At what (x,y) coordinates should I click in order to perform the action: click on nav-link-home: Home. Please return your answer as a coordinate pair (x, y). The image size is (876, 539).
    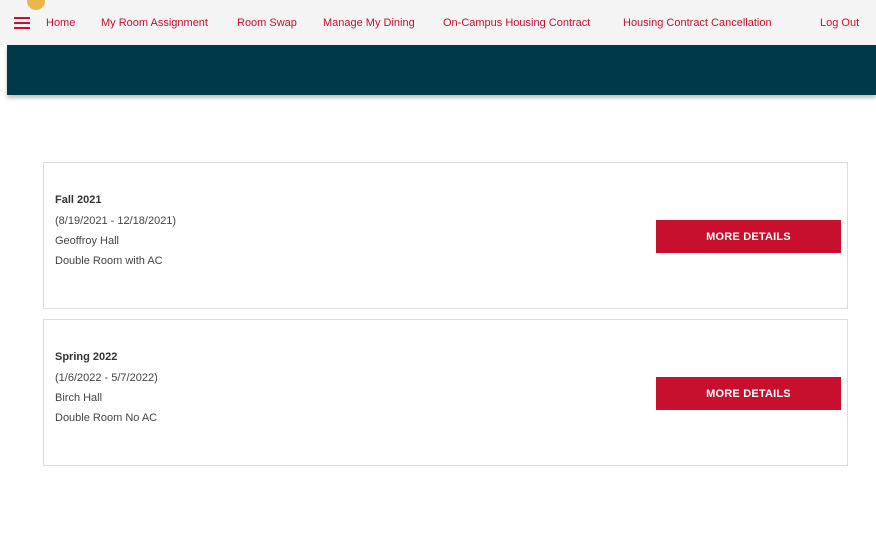
    Looking at the image, I should click on (60, 23).